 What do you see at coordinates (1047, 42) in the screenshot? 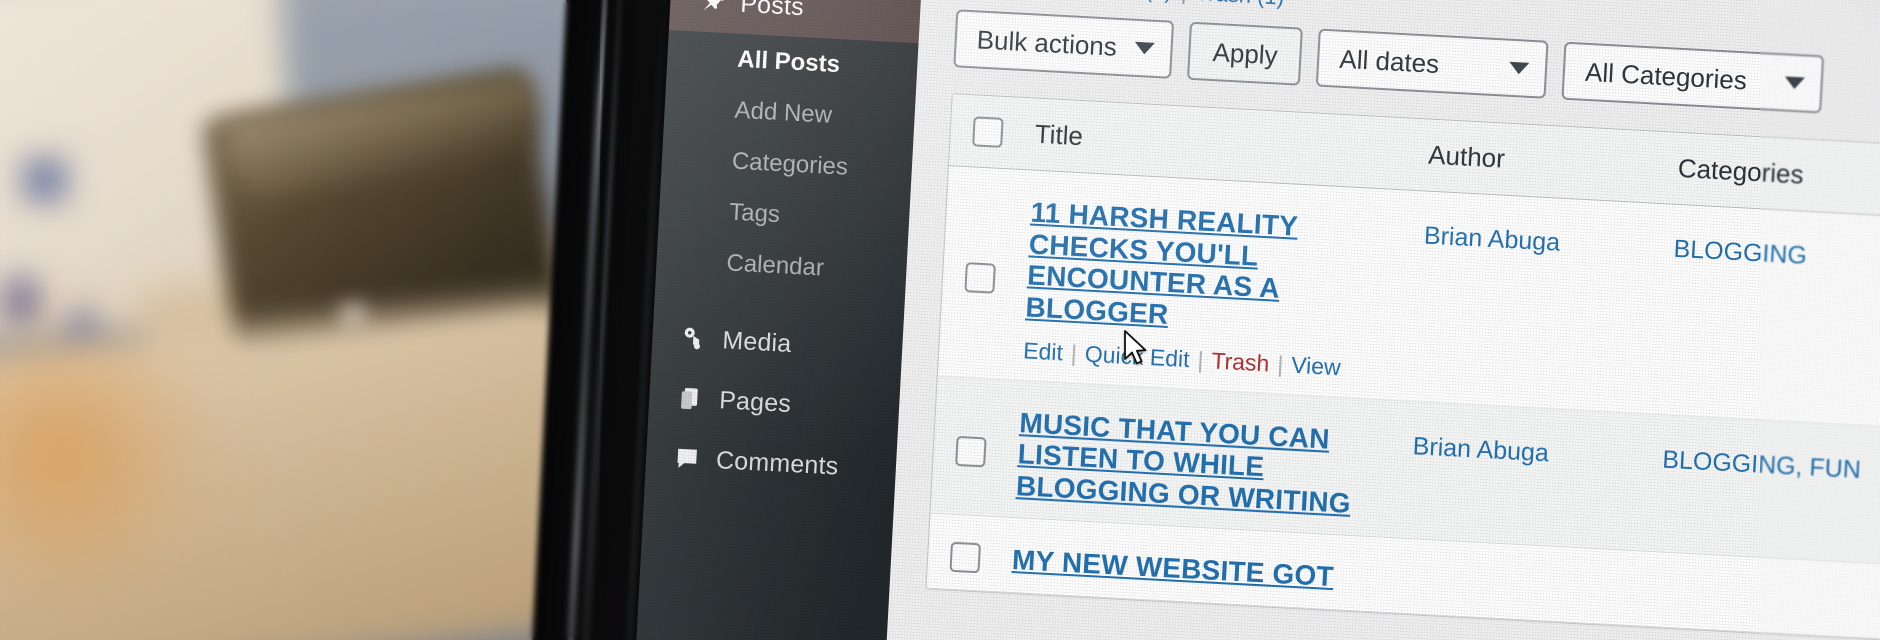
I see `bulk-actions-label: Bulk actions` at bounding box center [1047, 42].